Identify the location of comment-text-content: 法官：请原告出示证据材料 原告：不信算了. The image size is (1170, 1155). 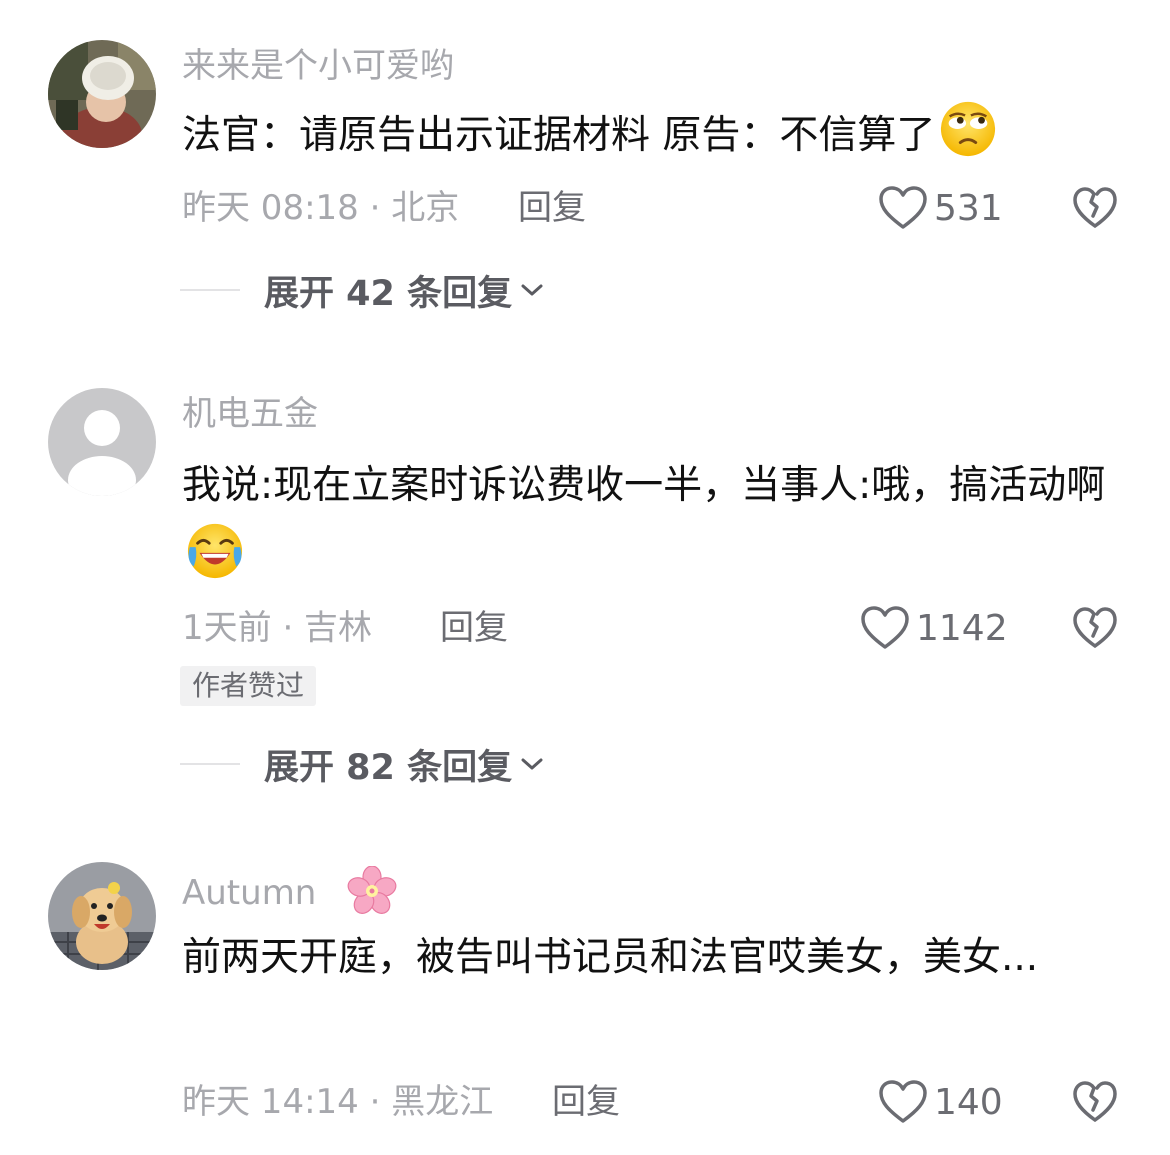
(559, 135).